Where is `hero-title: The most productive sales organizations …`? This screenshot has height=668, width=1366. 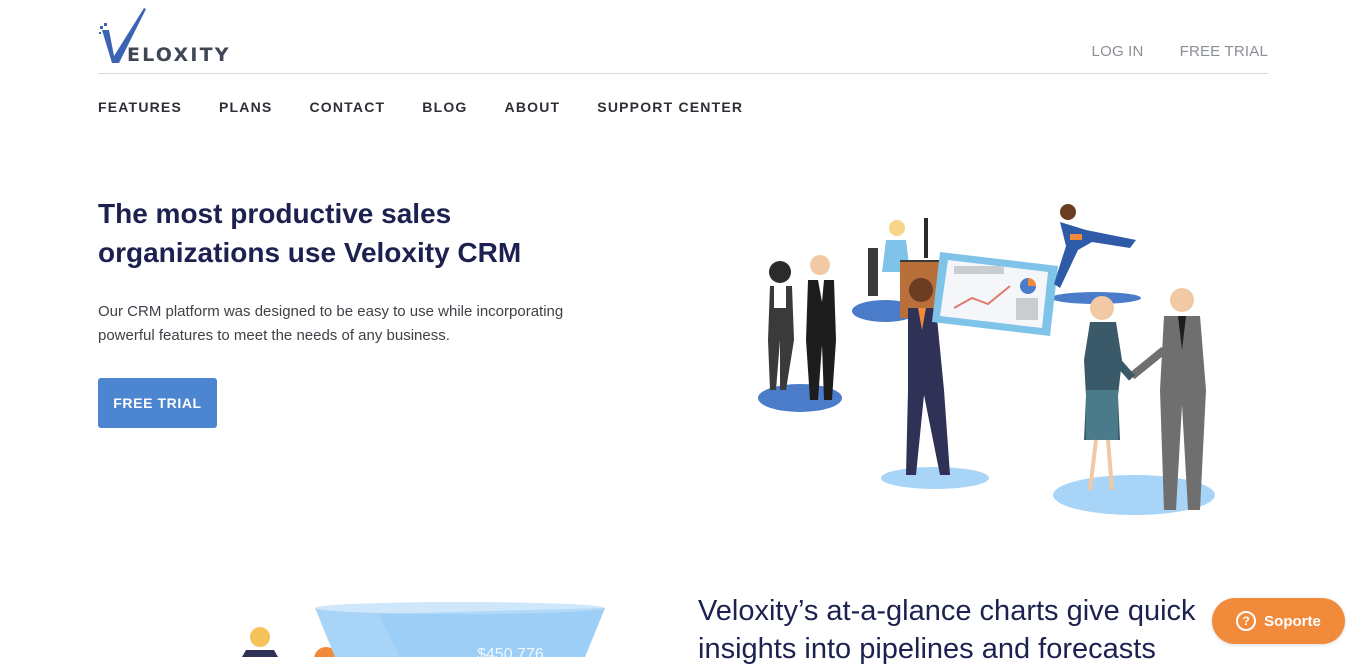
hero-title: The most productive sales organizations … is located at coordinates (310, 233).